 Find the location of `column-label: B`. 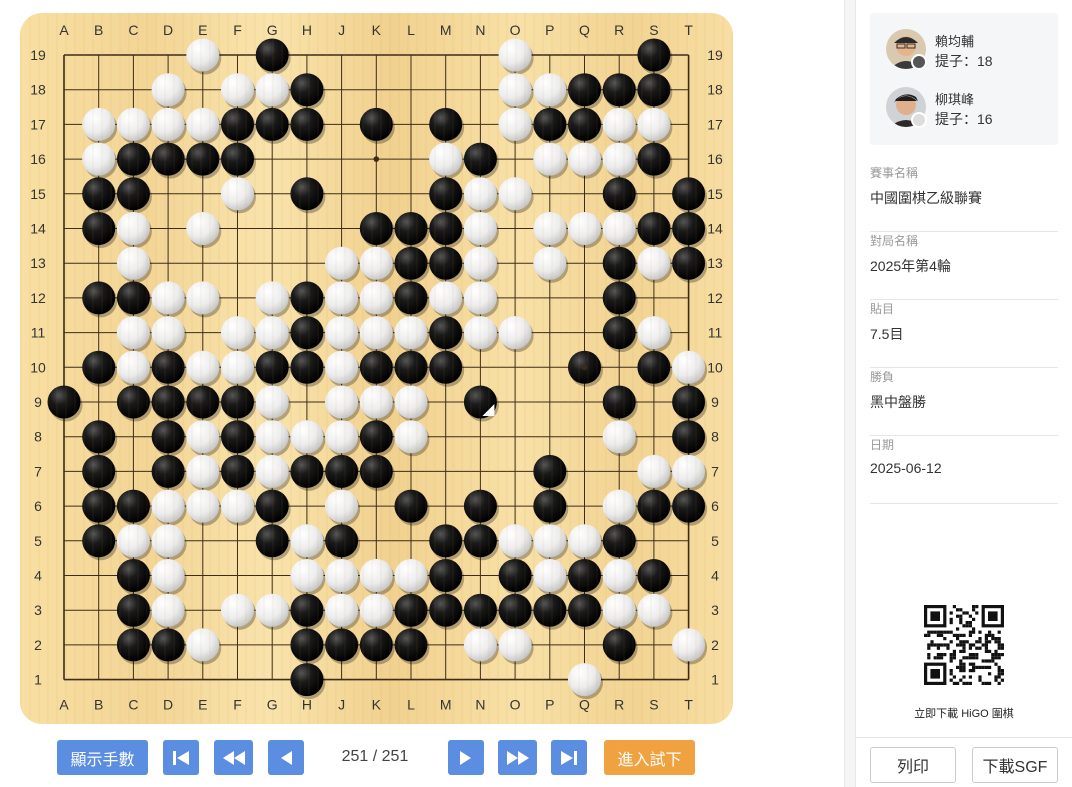

column-label: B is located at coordinates (98, 705).